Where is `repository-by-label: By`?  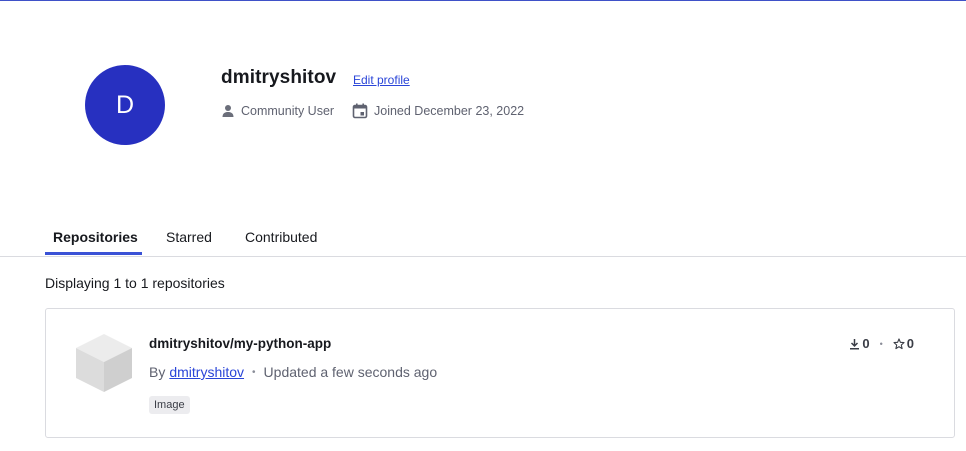 repository-by-label: By is located at coordinates (157, 372).